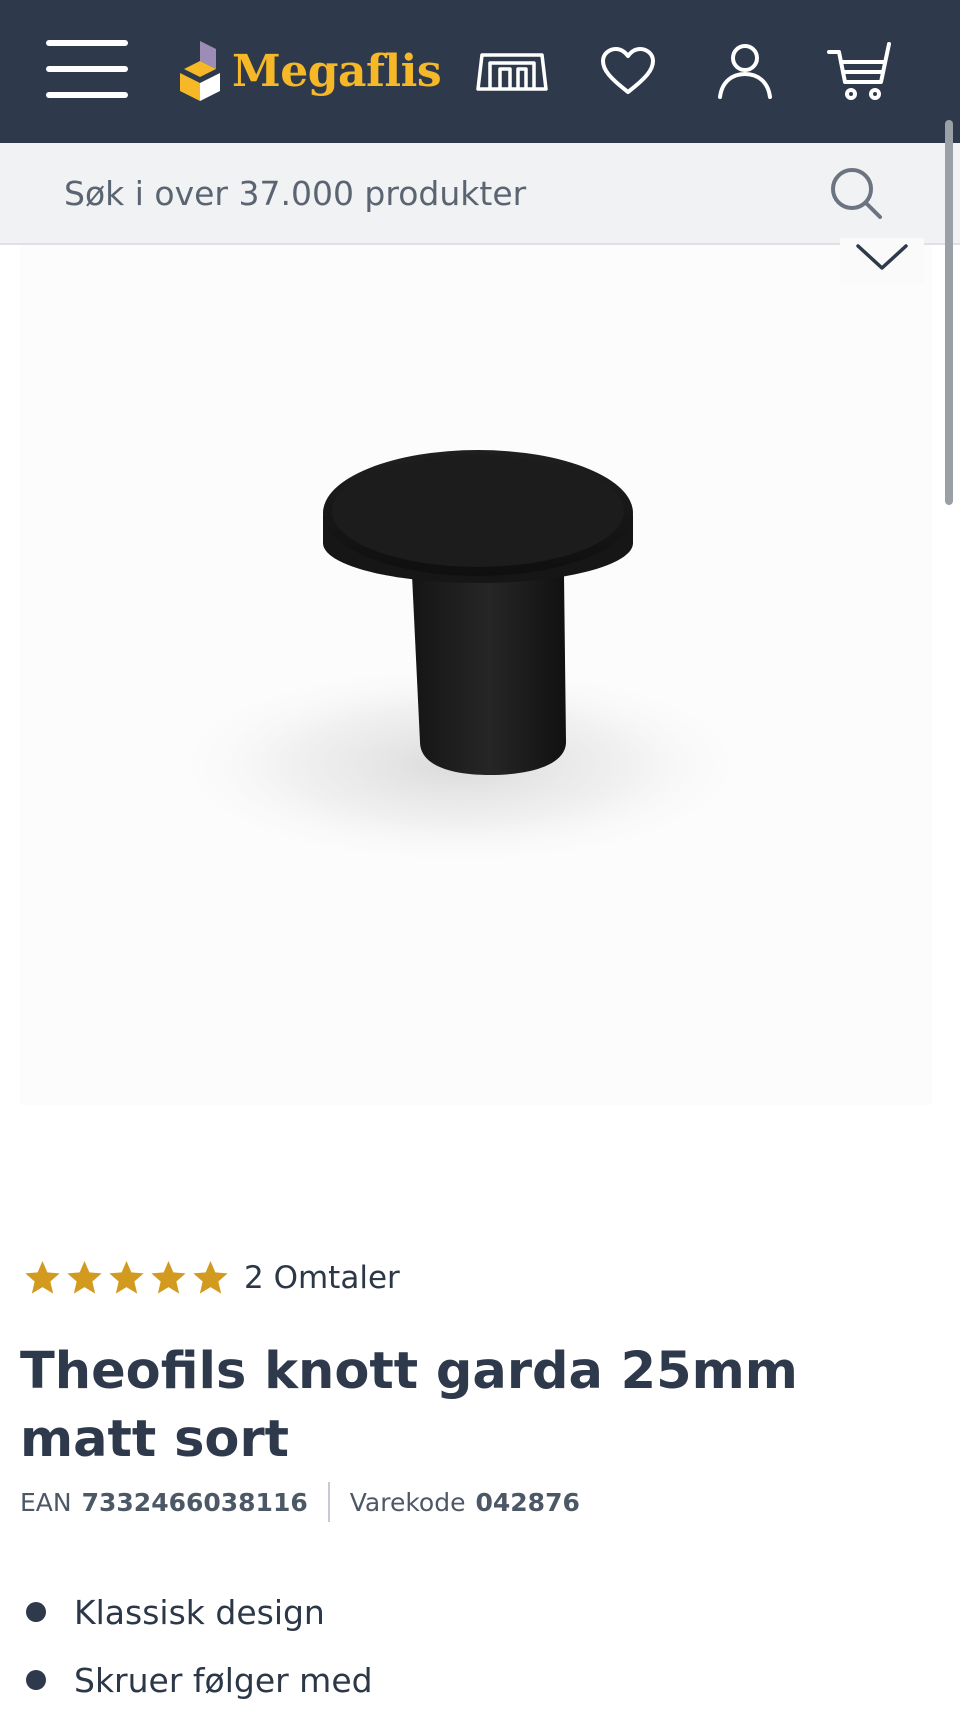 The width and height of the screenshot is (960, 1729). I want to click on ean-value: 7332466038116, so click(194, 1502).